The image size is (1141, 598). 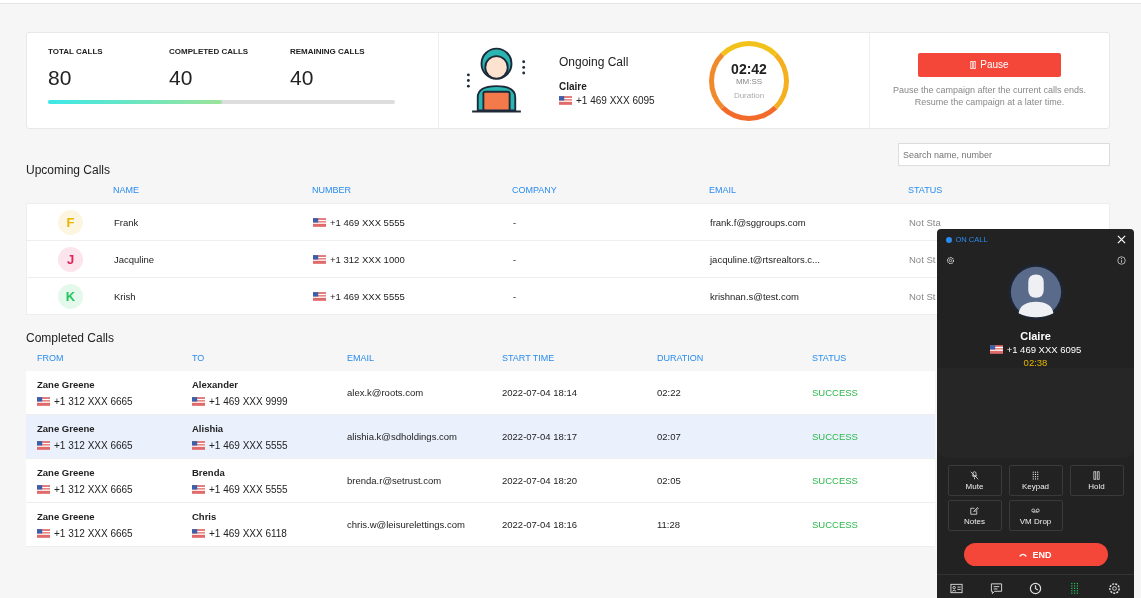 I want to click on column-header: FROM, so click(x=51, y=358).